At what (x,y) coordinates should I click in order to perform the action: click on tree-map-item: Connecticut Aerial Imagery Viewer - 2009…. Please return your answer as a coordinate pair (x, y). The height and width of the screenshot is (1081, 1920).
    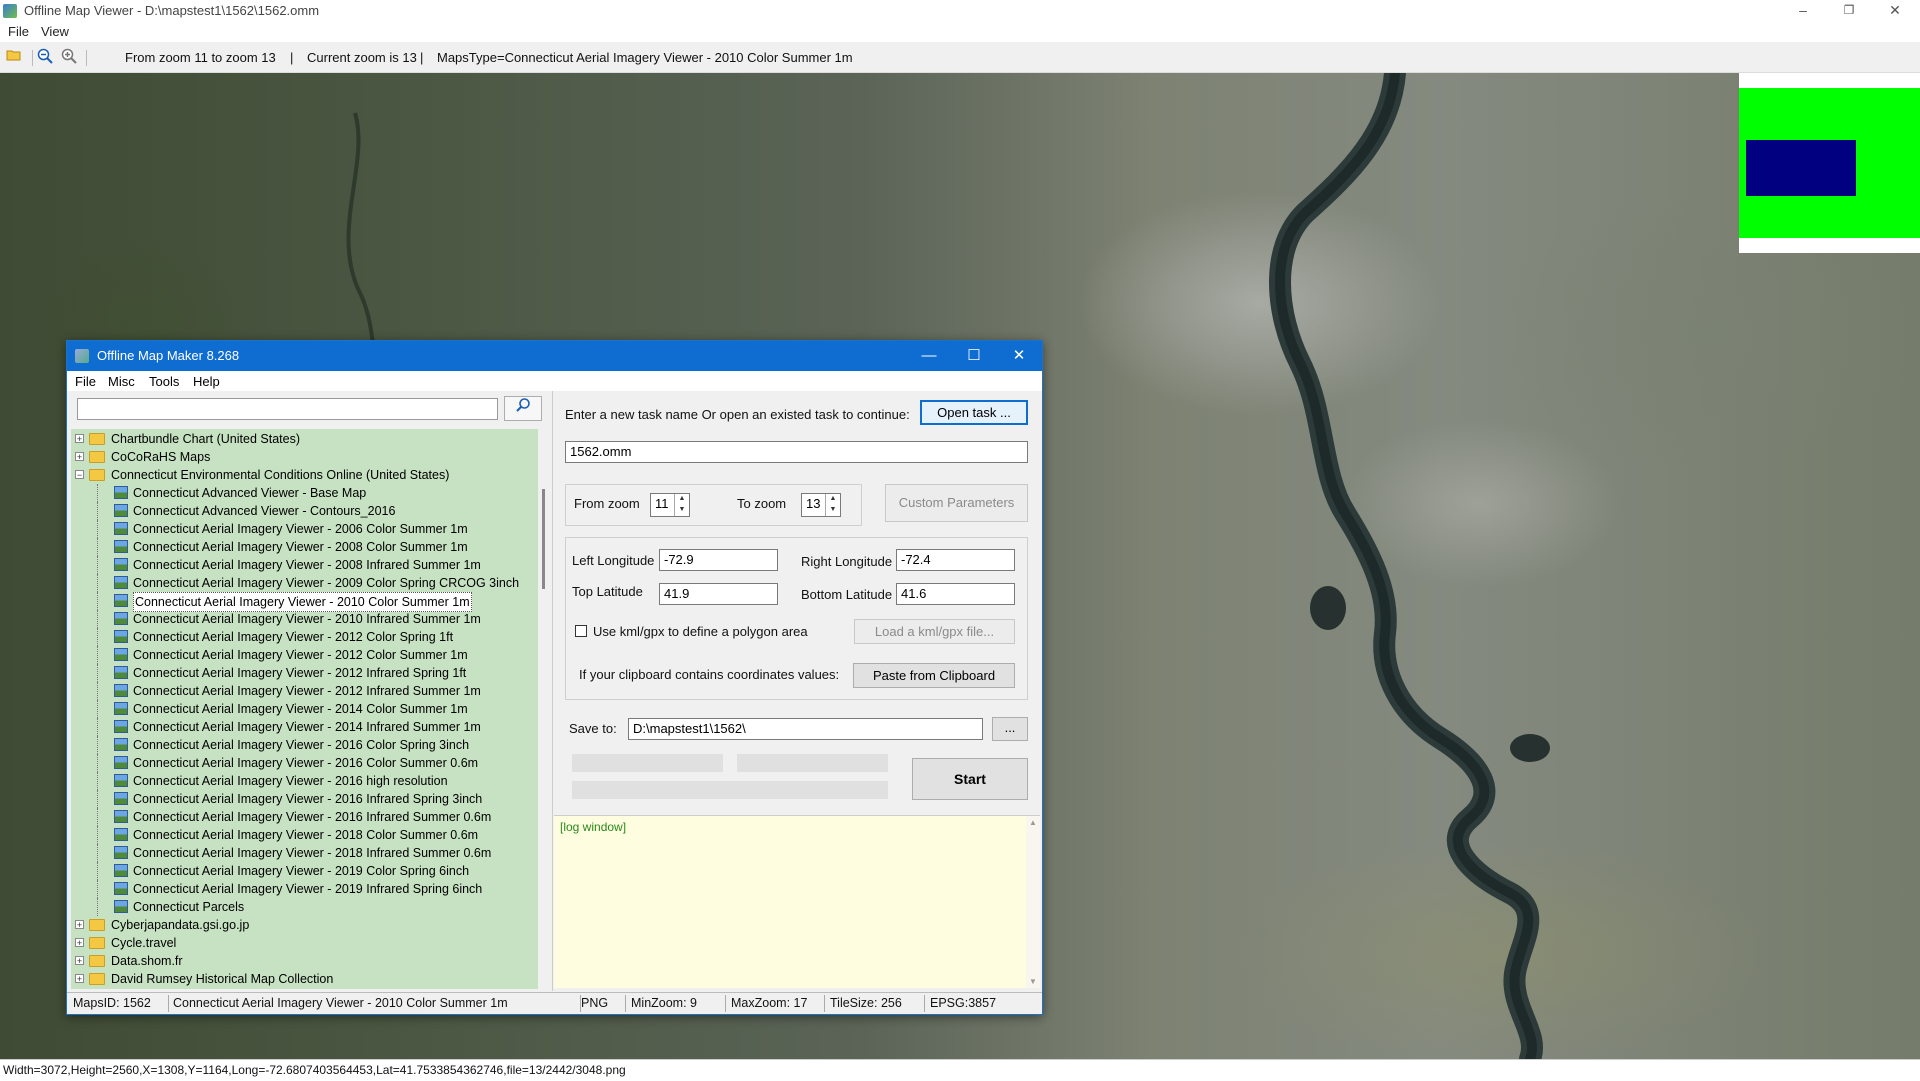
    Looking at the image, I should click on (301, 583).